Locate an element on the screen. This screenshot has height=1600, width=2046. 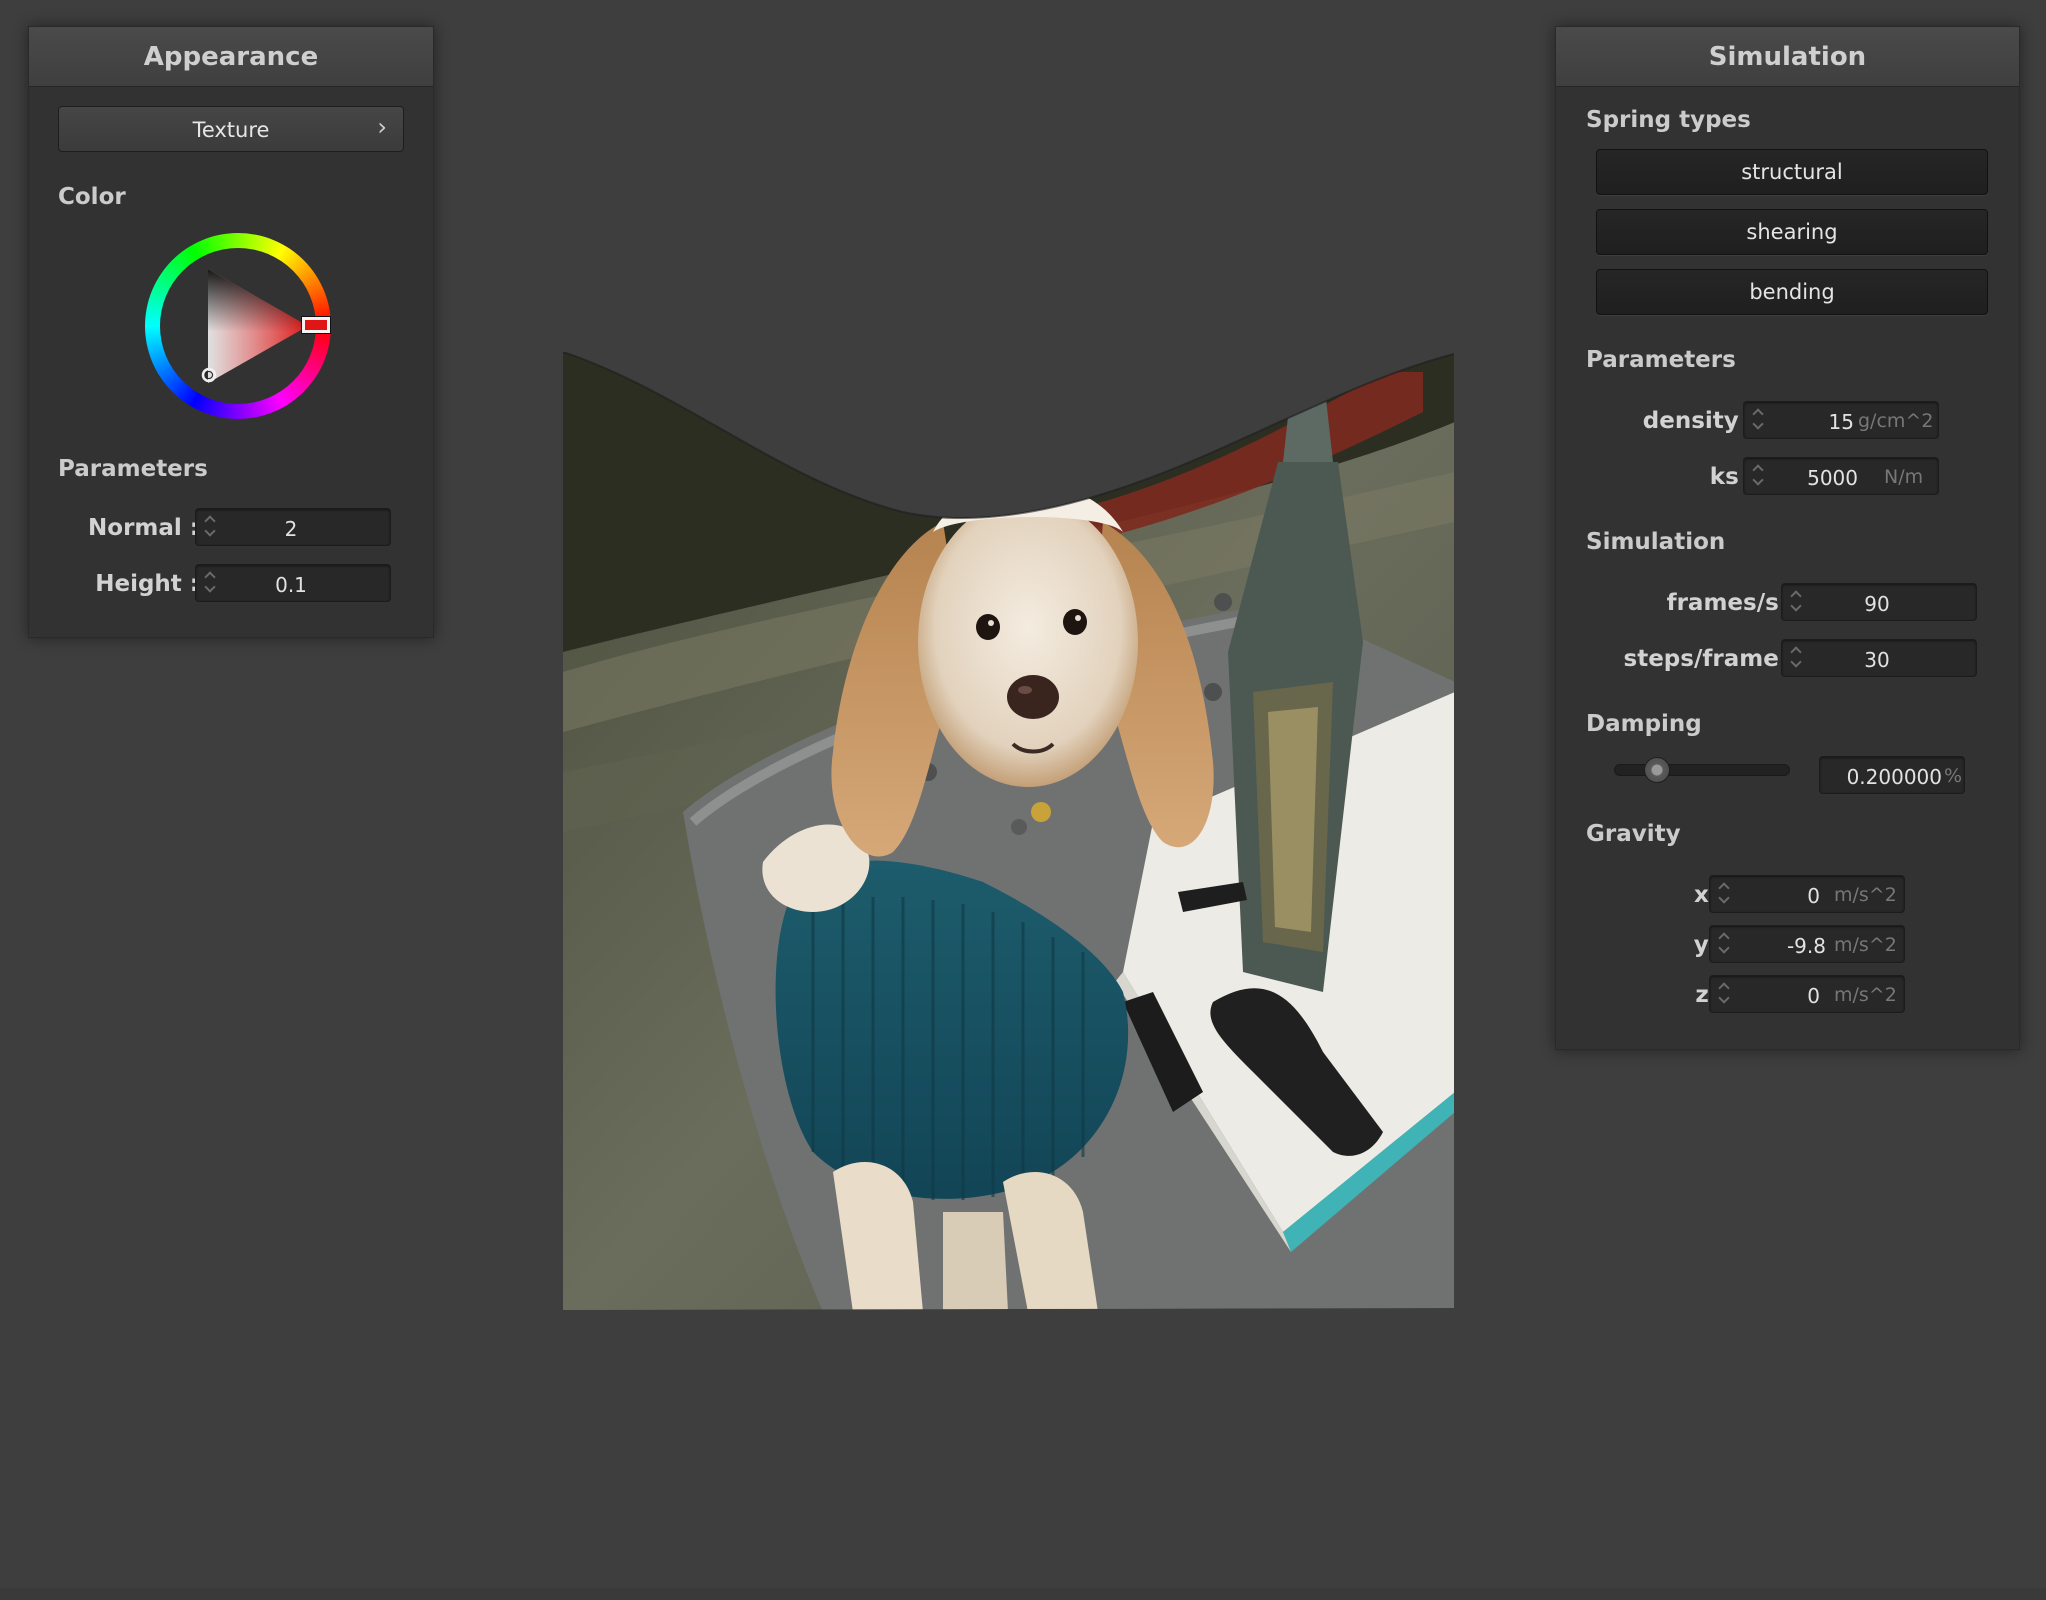
density-unit: g/cm^2 is located at coordinates (1896, 421).